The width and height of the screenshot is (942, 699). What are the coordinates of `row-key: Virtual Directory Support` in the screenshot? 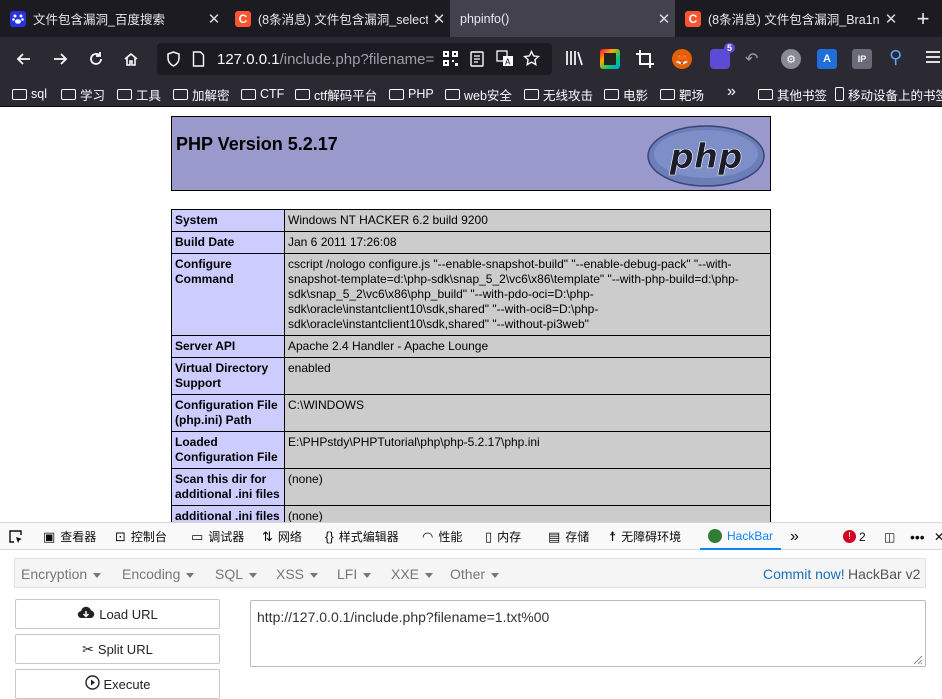 It's located at (228, 376).